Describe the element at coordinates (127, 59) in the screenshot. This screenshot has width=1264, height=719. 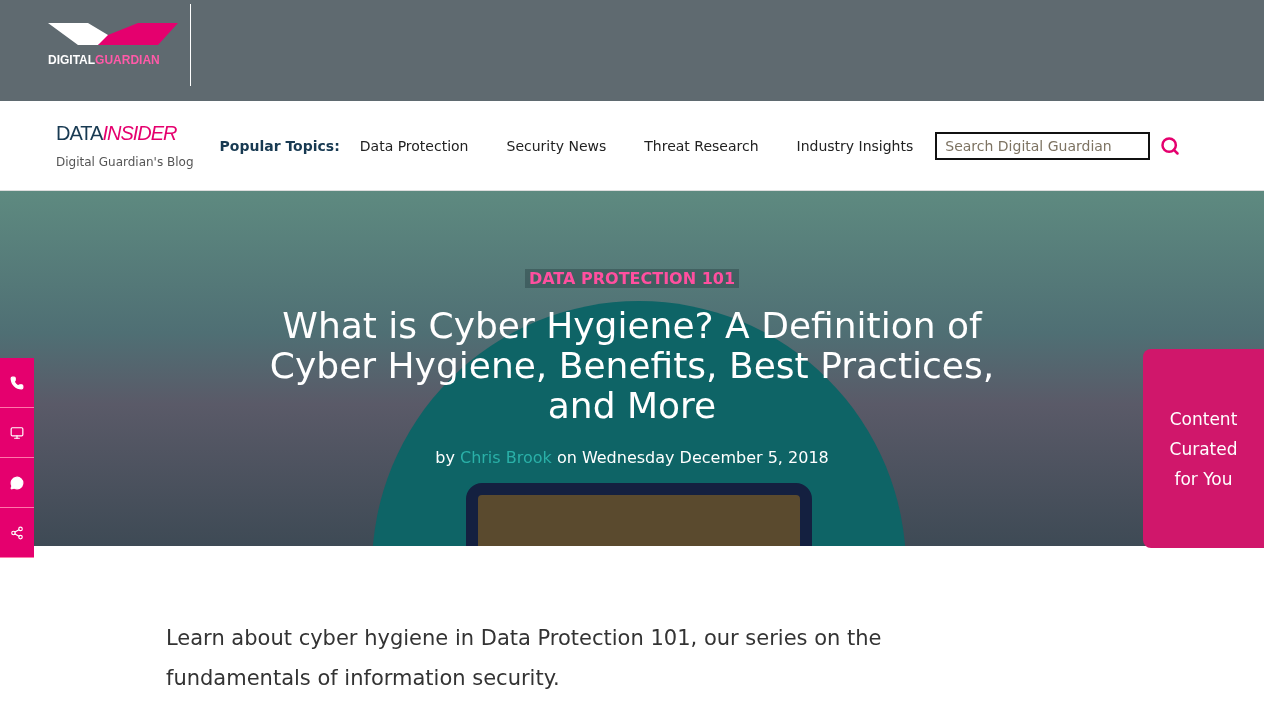
I see `brand-word: GUARDIAN` at that location.